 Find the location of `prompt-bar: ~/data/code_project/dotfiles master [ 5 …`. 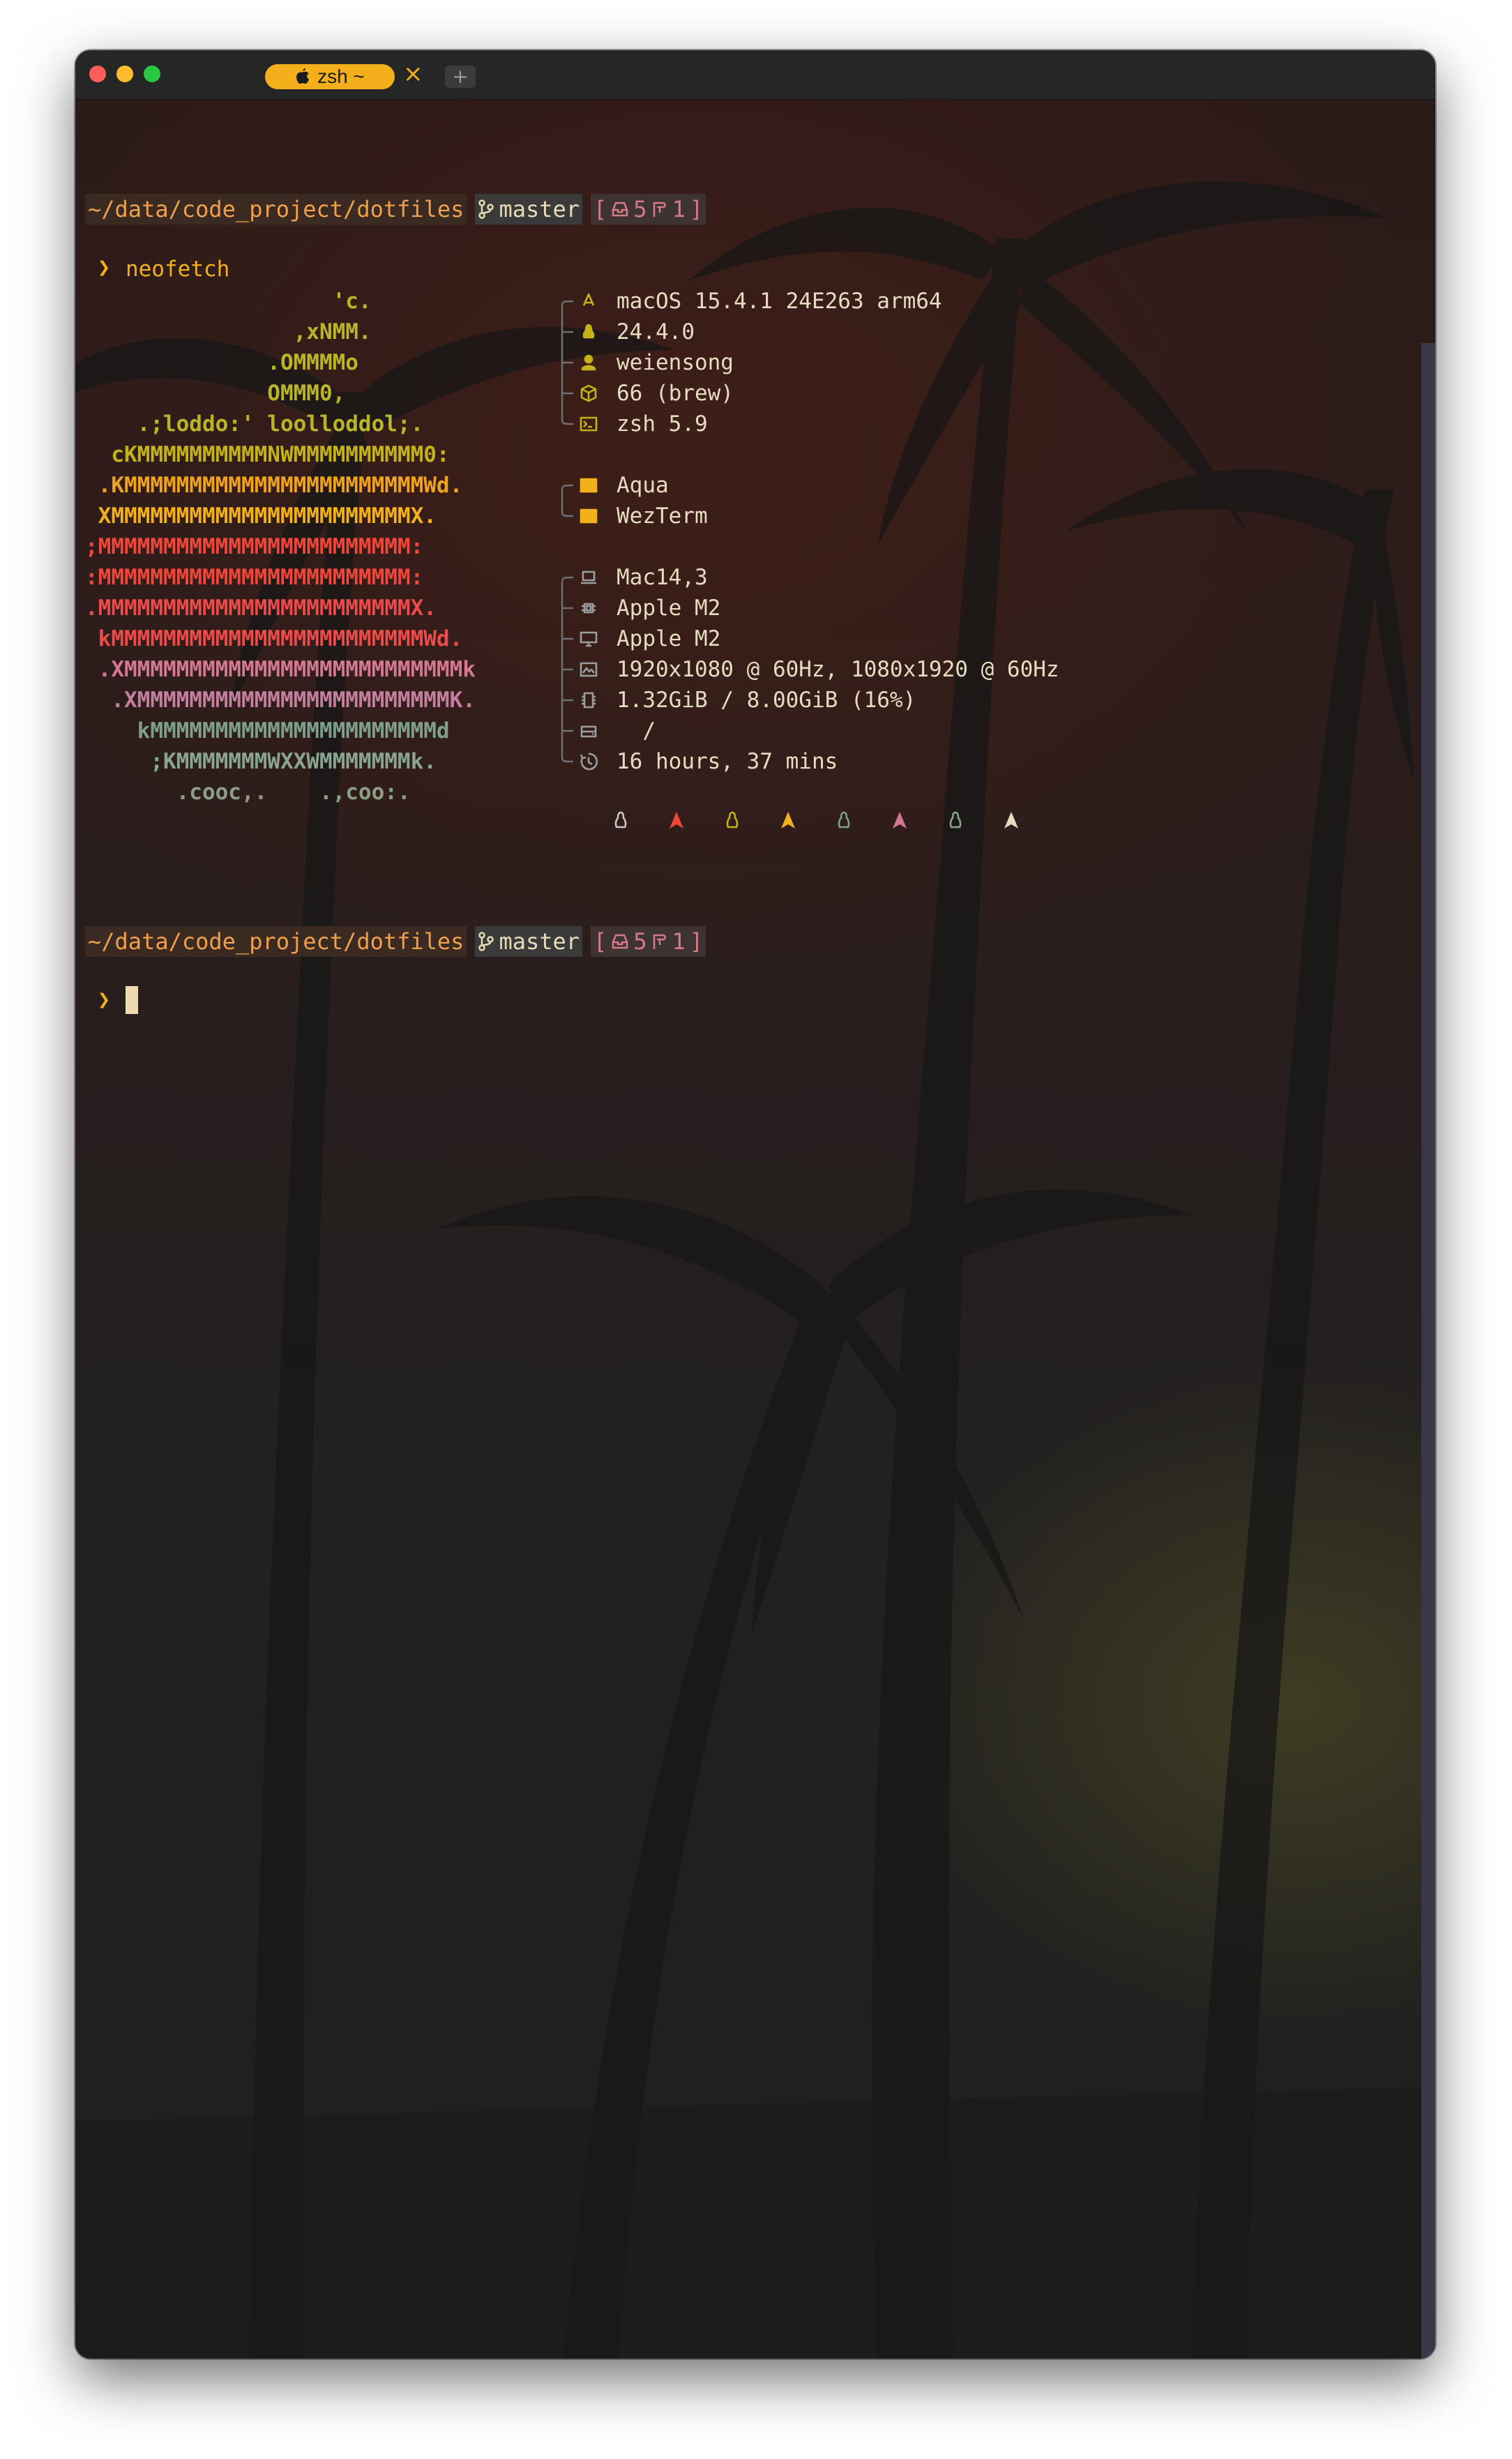

prompt-bar: ~/data/code_project/dotfiles master [ 5 … is located at coordinates (395, 210).